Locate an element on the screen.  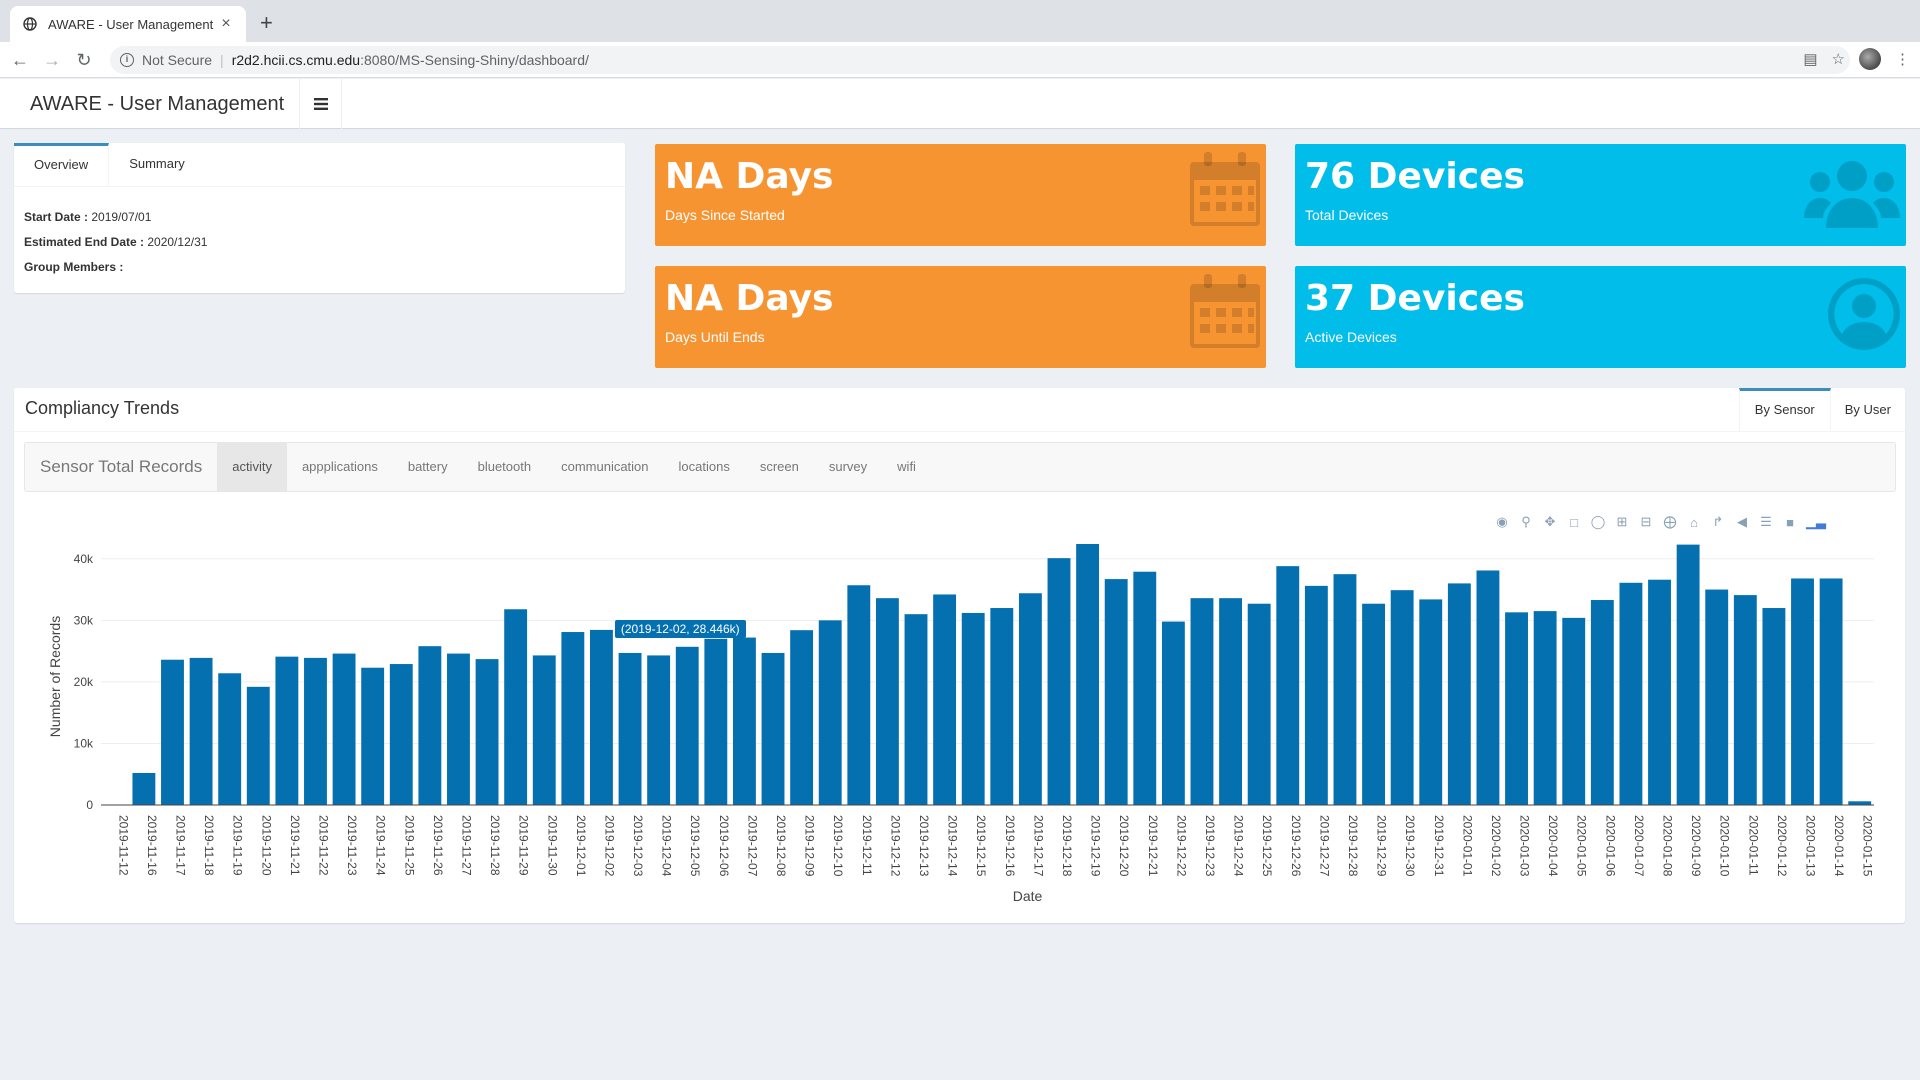
compliancy-tabs: By Sensor By User is located at coordinates (1821, 410).